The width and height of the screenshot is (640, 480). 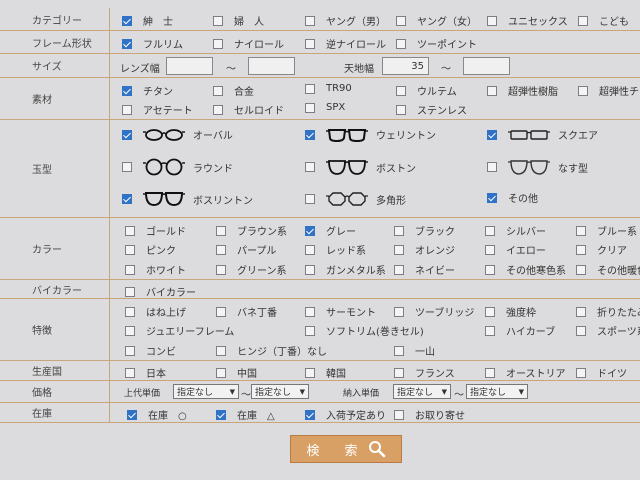 I want to click on color-option-clear: クリア, so click(x=601, y=249).